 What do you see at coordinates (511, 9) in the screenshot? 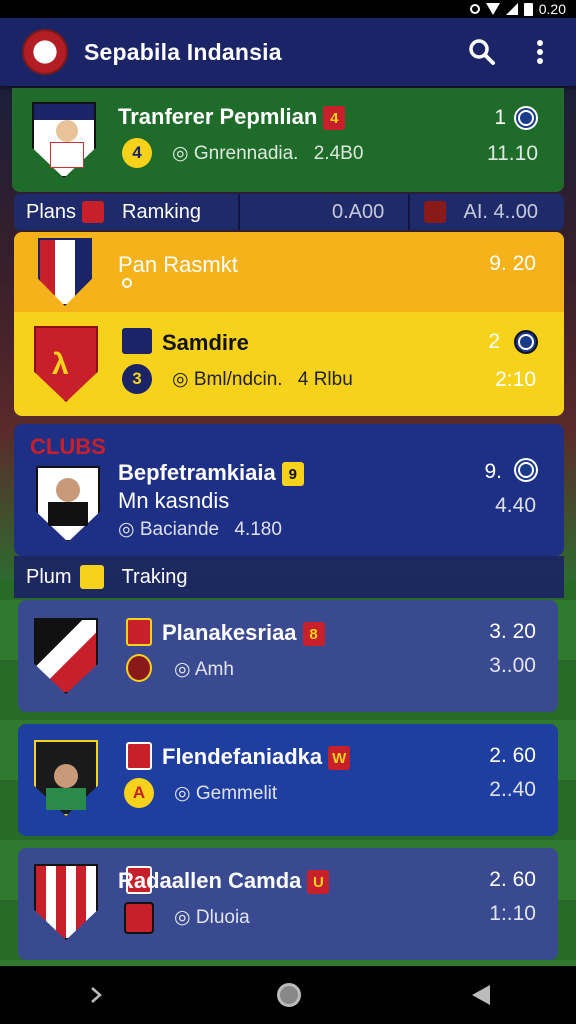
I see `signal-icon` at bounding box center [511, 9].